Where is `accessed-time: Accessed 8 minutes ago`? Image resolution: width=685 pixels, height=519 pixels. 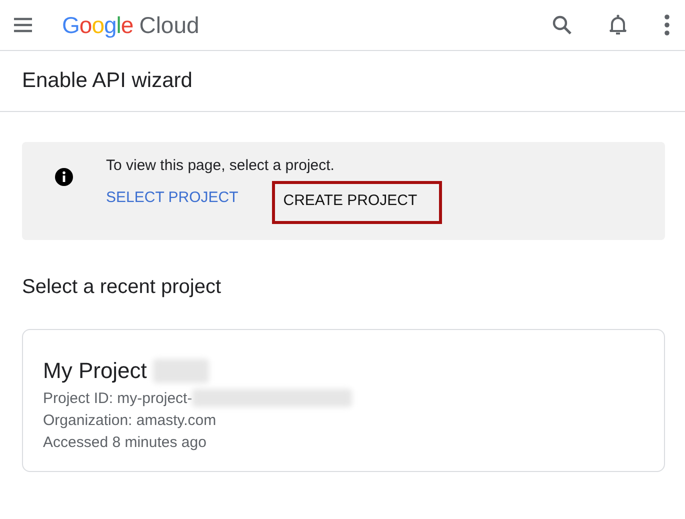 accessed-time: Accessed 8 minutes ago is located at coordinates (124, 442).